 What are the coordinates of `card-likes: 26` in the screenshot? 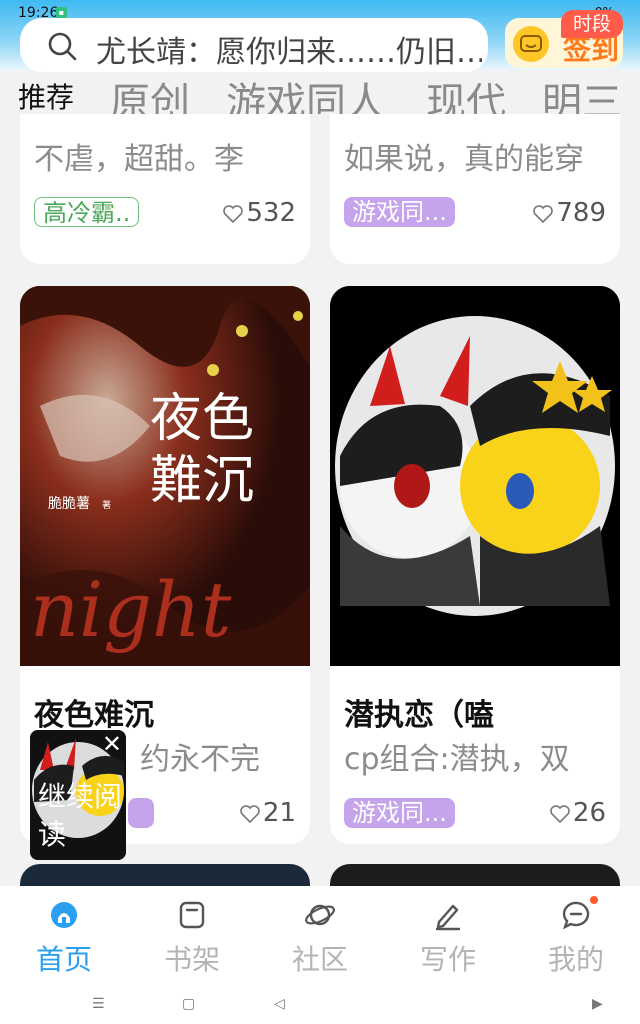 It's located at (578, 813).